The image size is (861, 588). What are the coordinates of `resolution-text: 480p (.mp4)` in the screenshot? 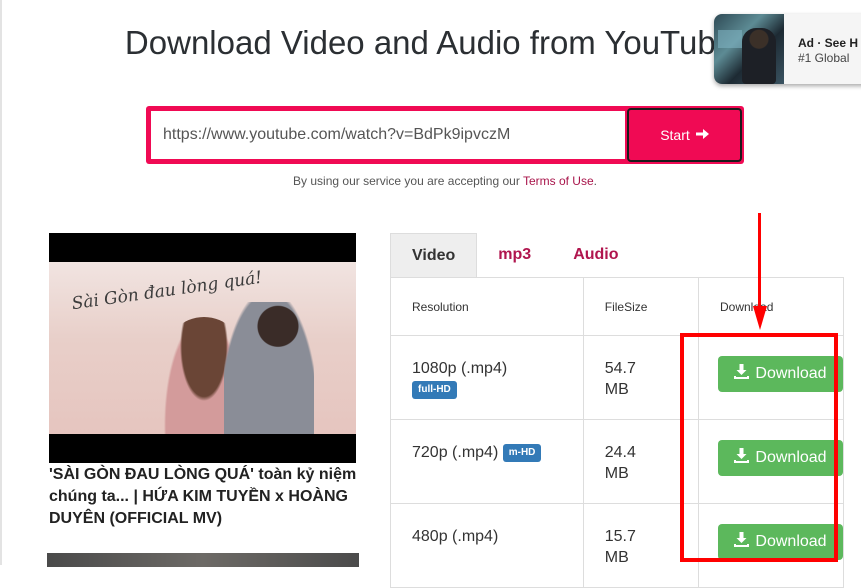 It's located at (455, 536).